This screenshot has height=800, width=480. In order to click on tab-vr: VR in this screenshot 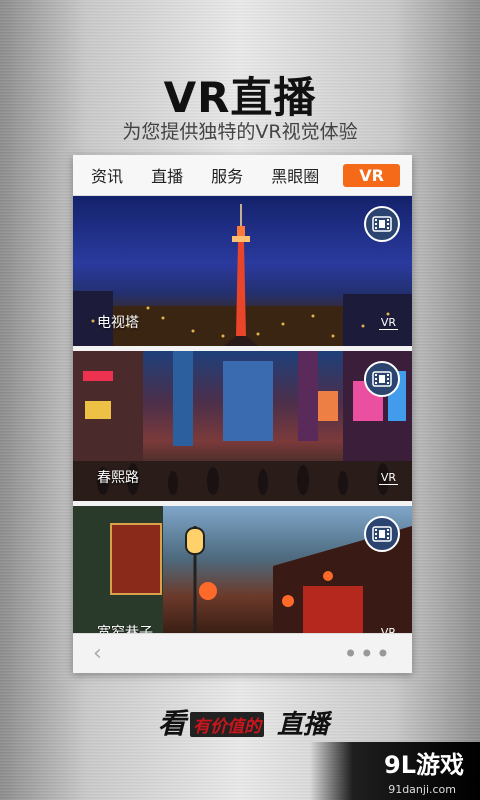, I will do `click(371, 175)`.